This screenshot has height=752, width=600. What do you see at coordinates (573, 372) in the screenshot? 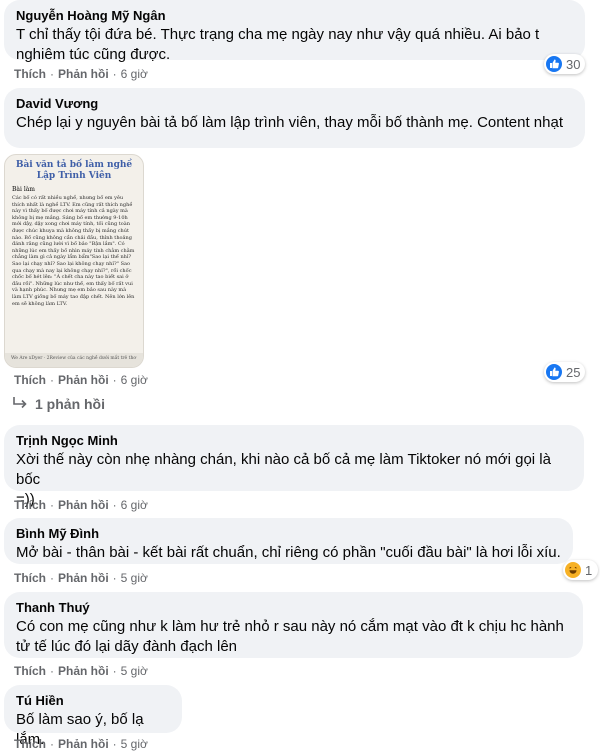
I see `reaction-number: 25` at bounding box center [573, 372].